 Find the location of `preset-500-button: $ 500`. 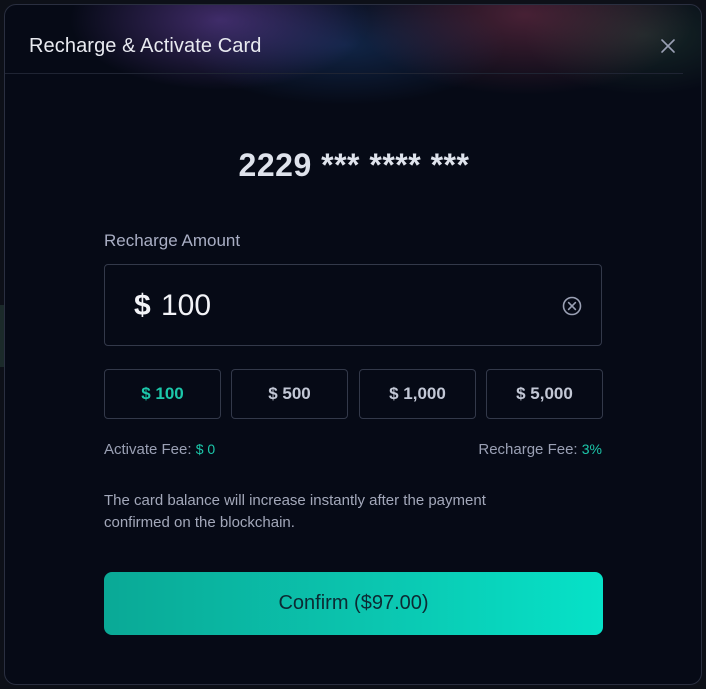

preset-500-button: $ 500 is located at coordinates (289, 394).